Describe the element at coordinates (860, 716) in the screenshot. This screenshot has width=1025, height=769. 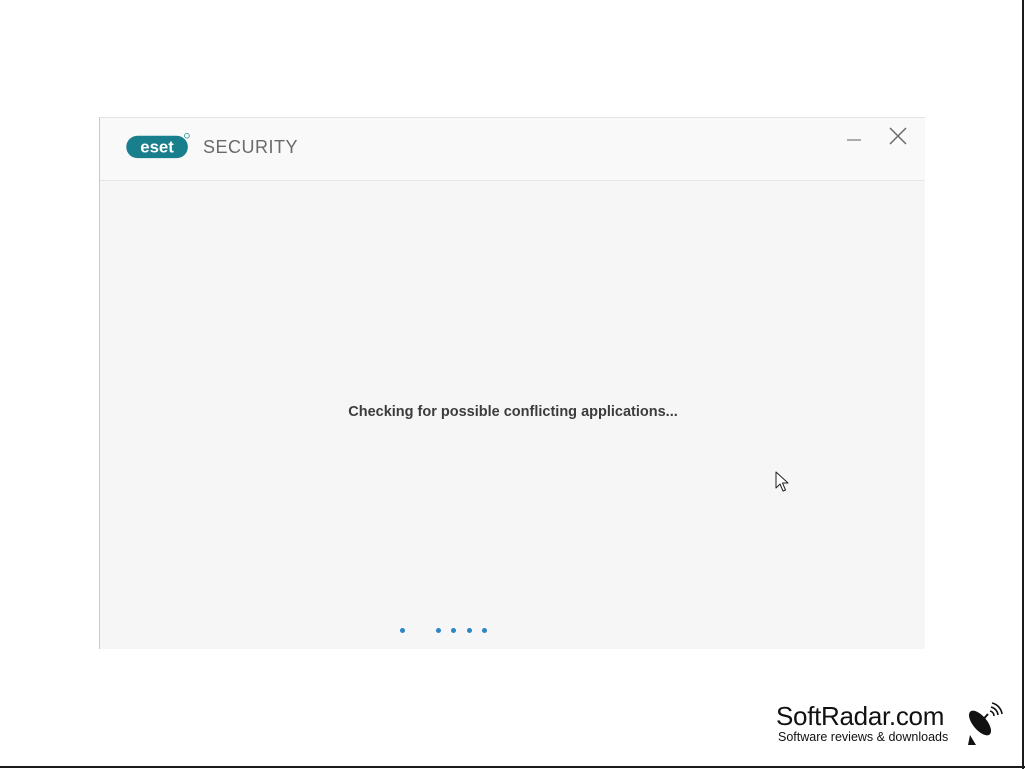
I see `watermark-title: SoftRadar.com` at that location.